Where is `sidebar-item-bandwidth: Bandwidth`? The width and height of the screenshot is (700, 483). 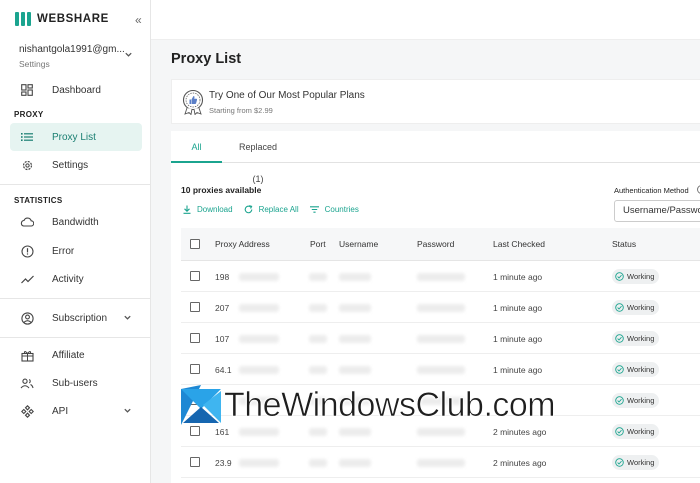 sidebar-item-bandwidth: Bandwidth is located at coordinates (76, 222).